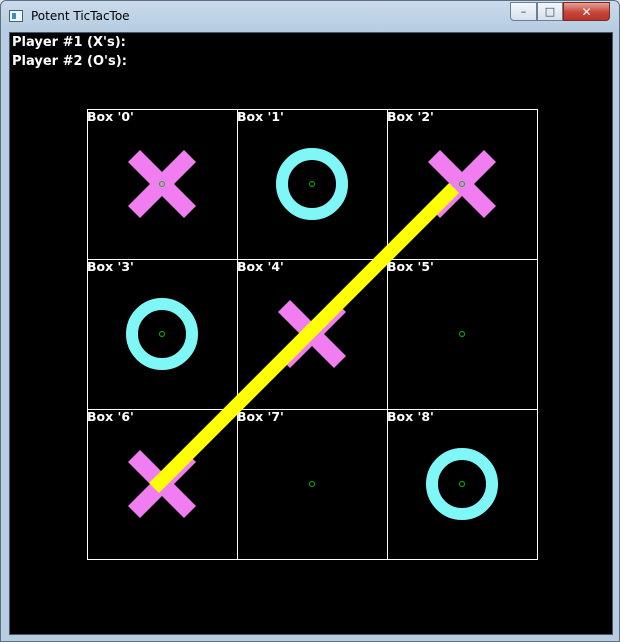 The image size is (620, 642). I want to click on minimize-button: –, so click(523, 11).